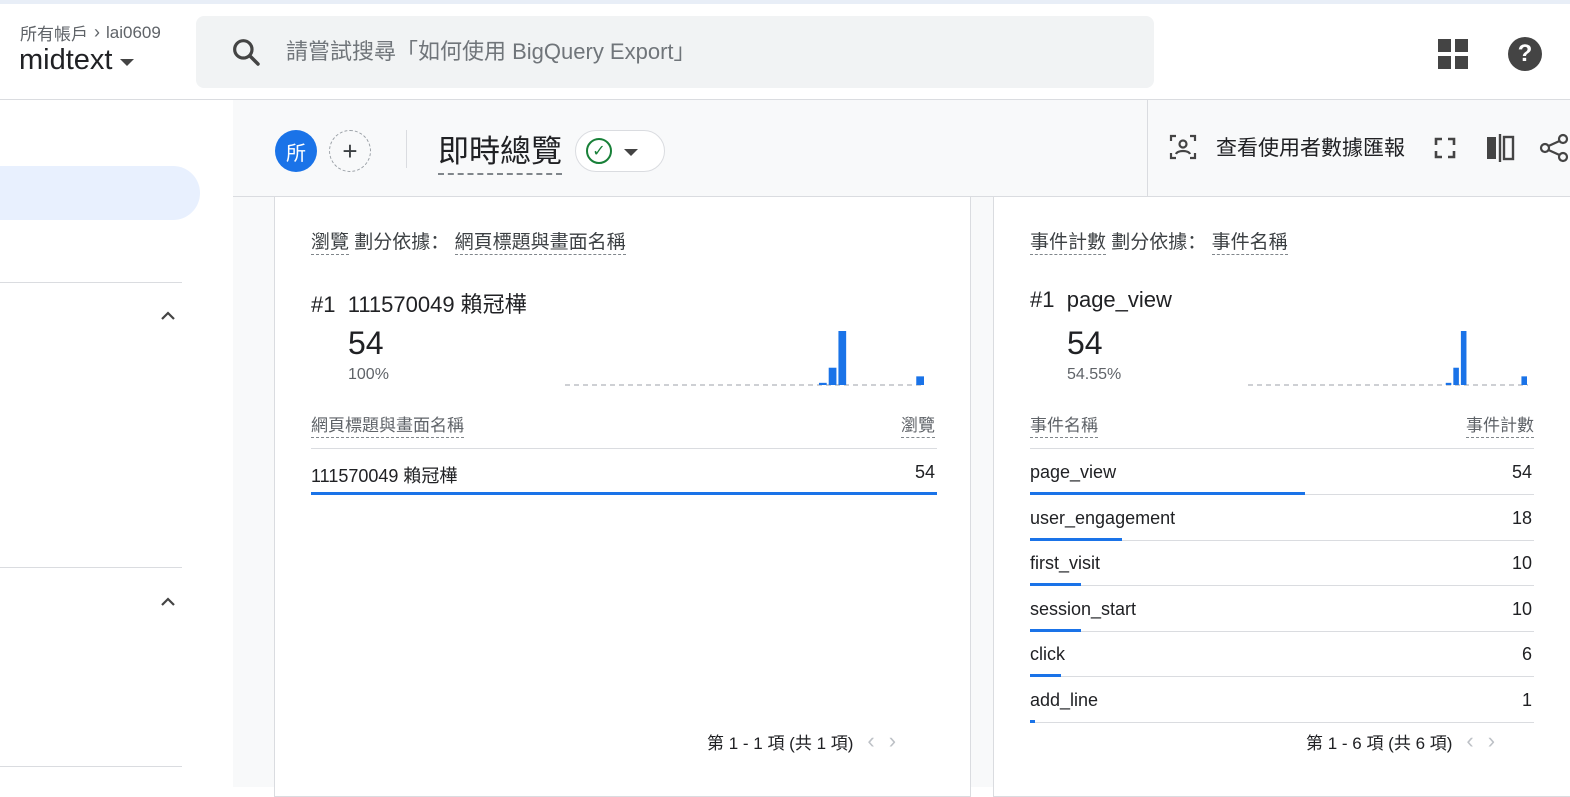  Describe the element at coordinates (1525, 54) in the screenshot. I see `help-icon: ?` at that location.